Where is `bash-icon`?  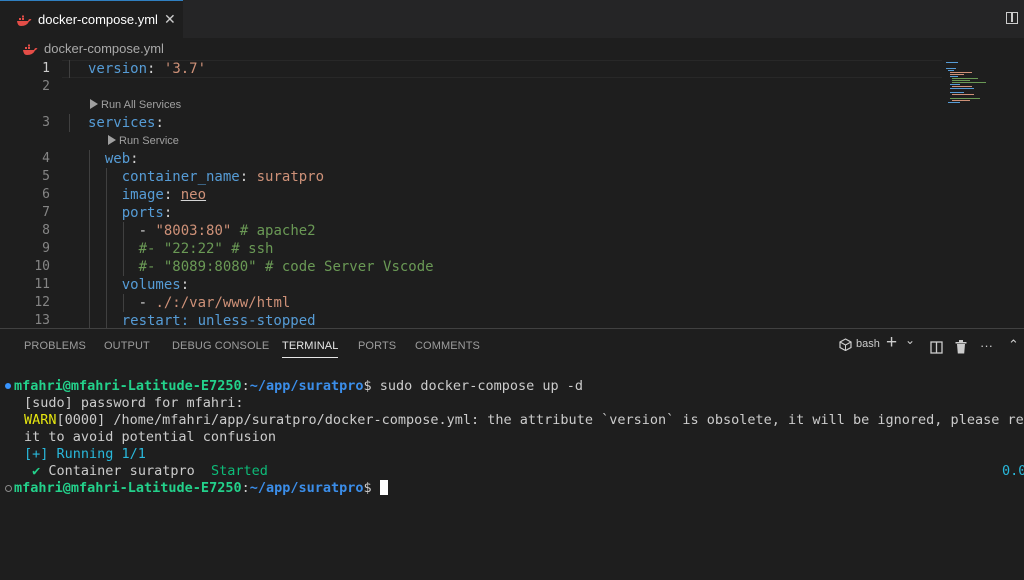 bash-icon is located at coordinates (845, 346).